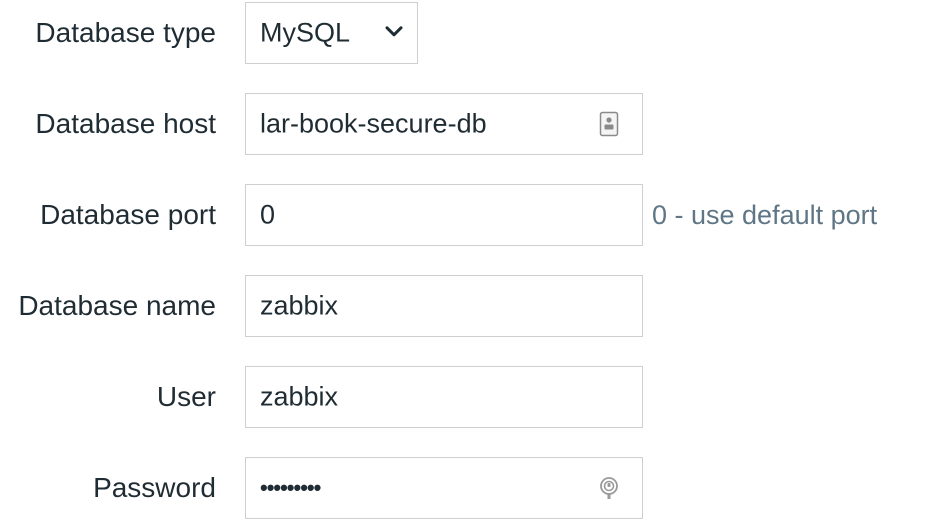  Describe the element at coordinates (609, 124) in the screenshot. I see `contact-card-icon` at that location.